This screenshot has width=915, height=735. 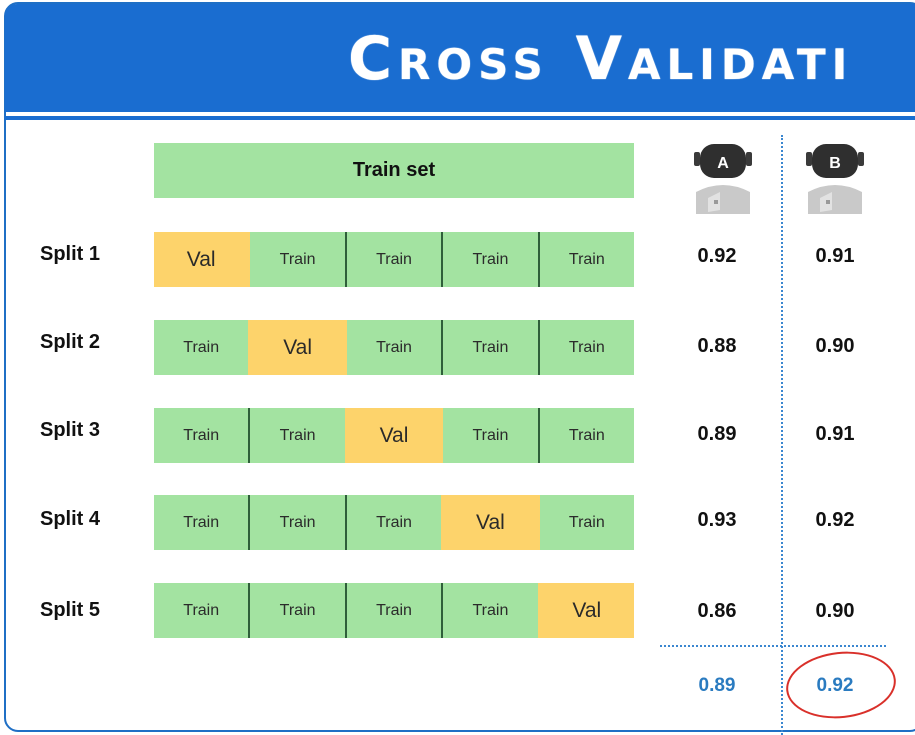 I want to click on average-a: 0.89, so click(x=717, y=685).